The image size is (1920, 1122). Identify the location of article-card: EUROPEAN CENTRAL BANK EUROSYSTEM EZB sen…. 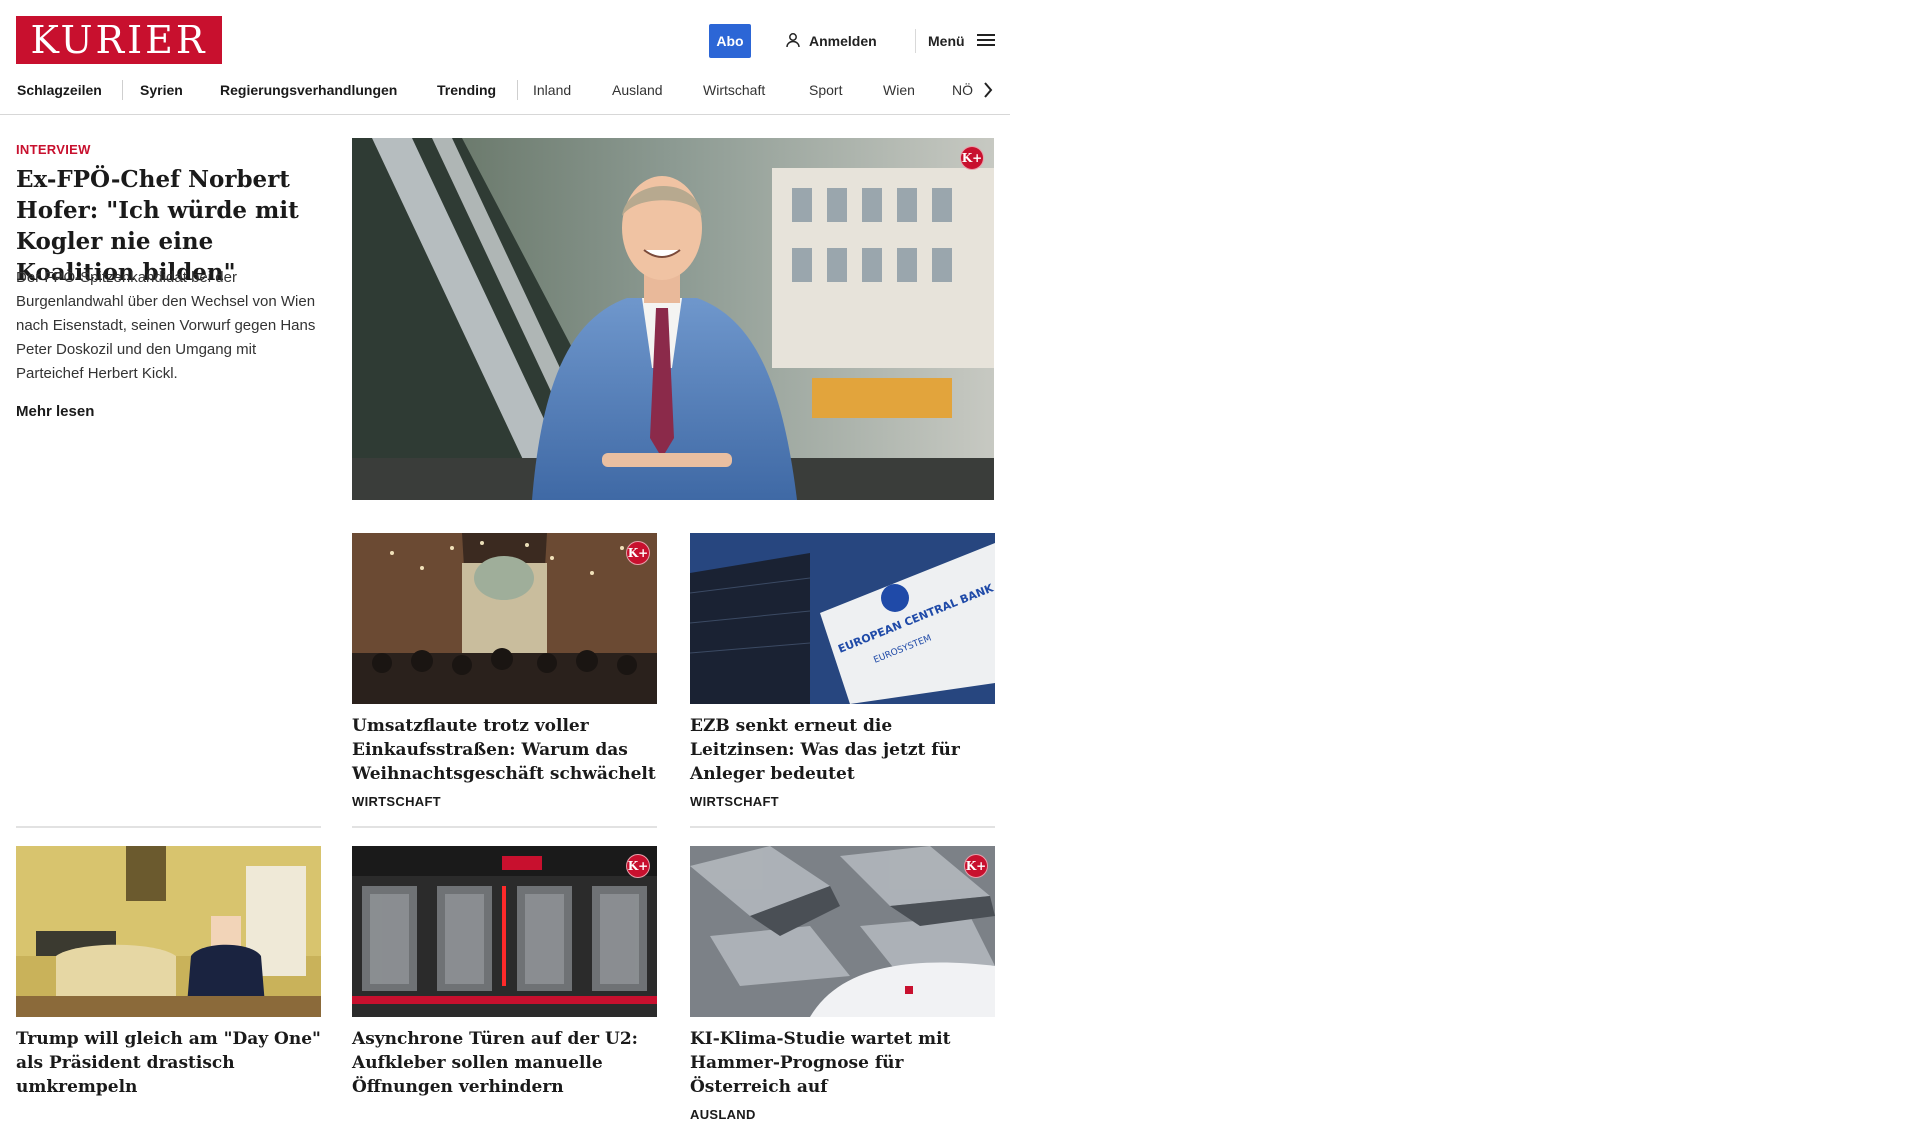
(842, 671).